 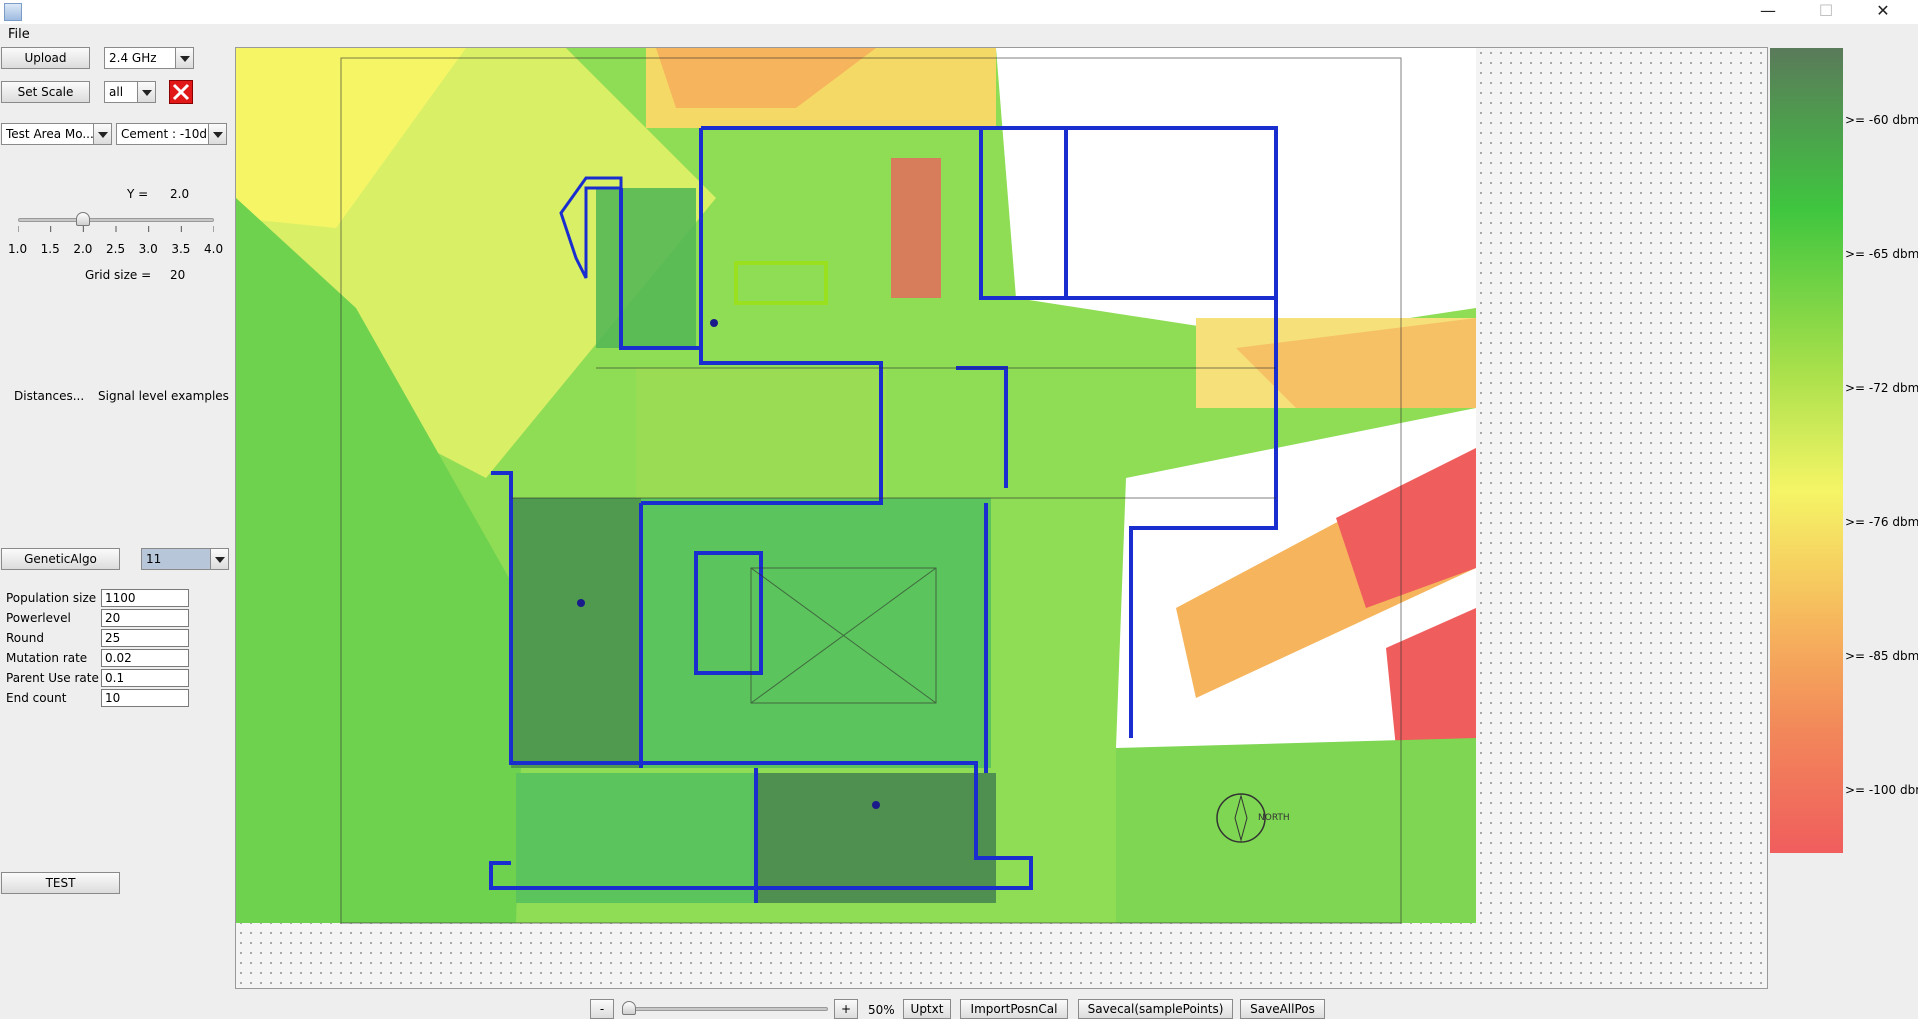 What do you see at coordinates (761, 433) in the screenshot?
I see `room-center-north` at bounding box center [761, 433].